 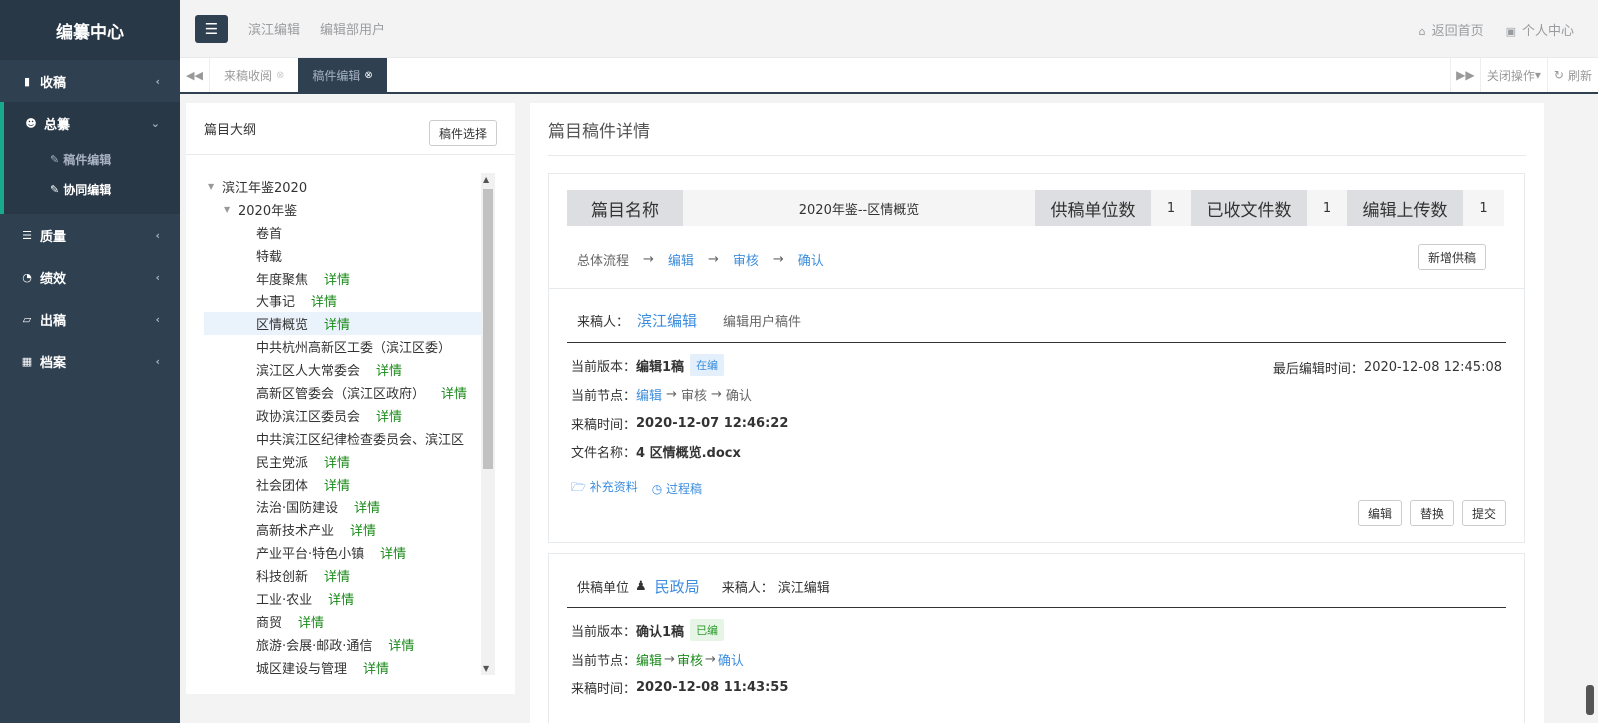 What do you see at coordinates (360, 438) in the screenshot?
I see `tree-node-label: 中共滨江区纪律检查委员会、滨江区` at bounding box center [360, 438].